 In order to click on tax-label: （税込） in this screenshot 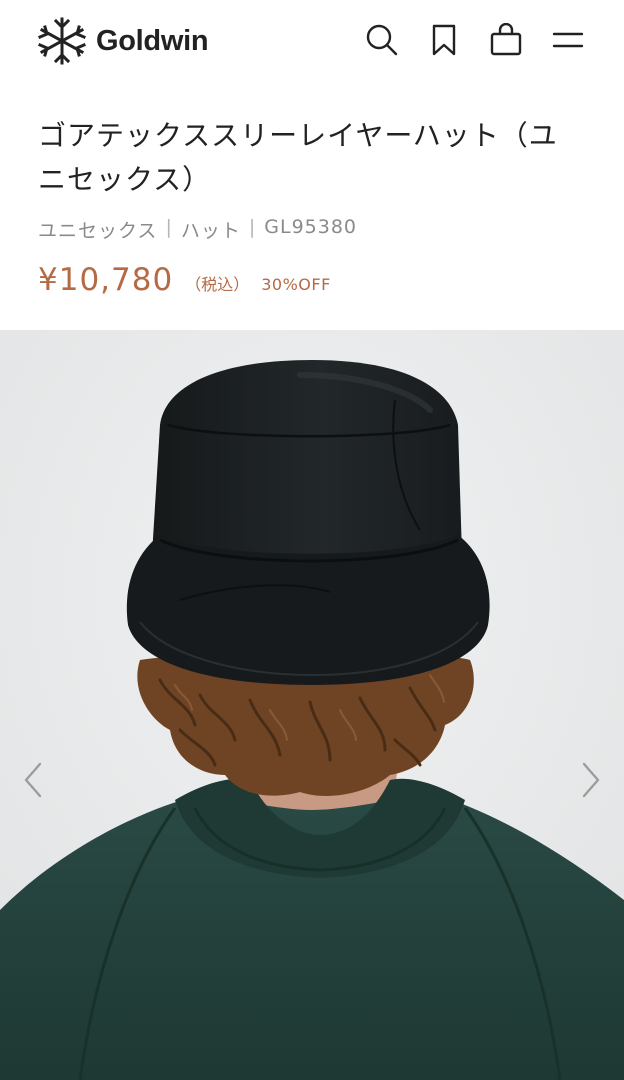, I will do `click(217, 284)`.